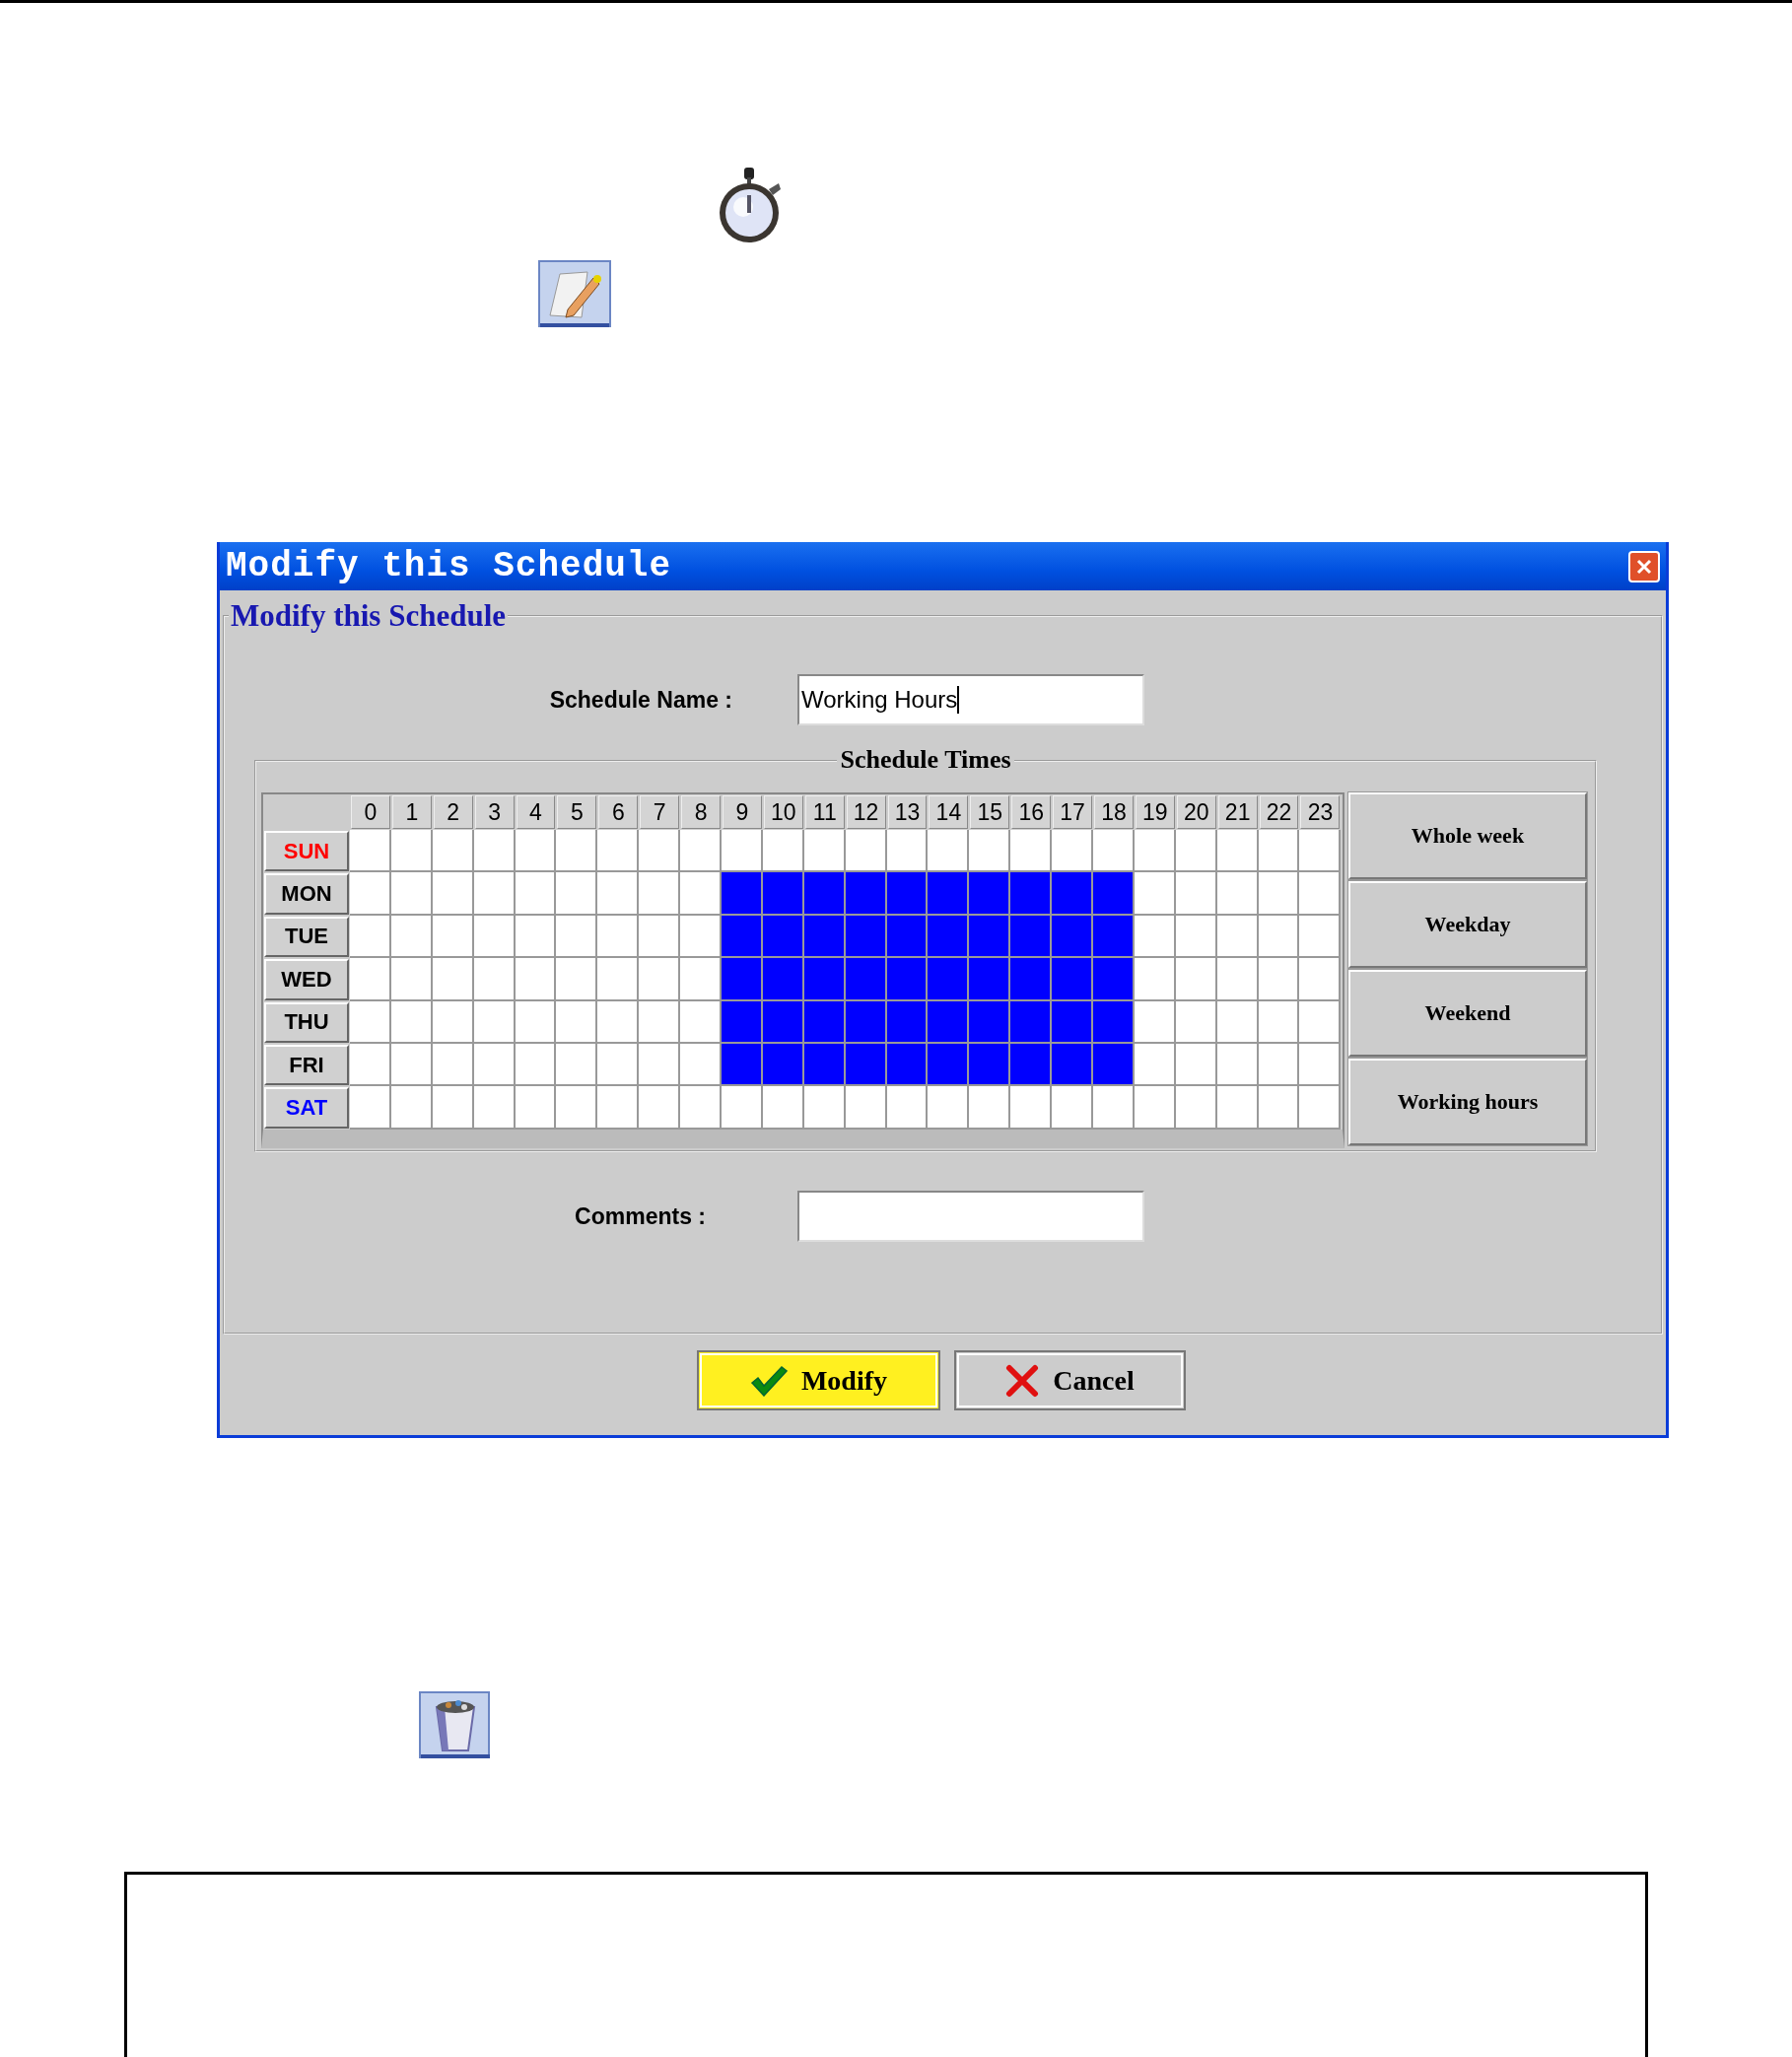 The width and height of the screenshot is (1792, 2057). Describe the element at coordinates (411, 812) in the screenshot. I see `hour-label: 1` at that location.